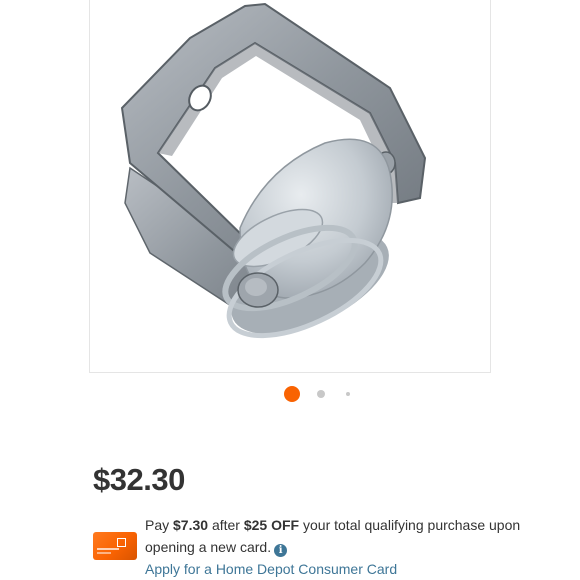  Describe the element at coordinates (271, 525) in the screenshot. I see `offer-discount: $25 OFF` at that location.